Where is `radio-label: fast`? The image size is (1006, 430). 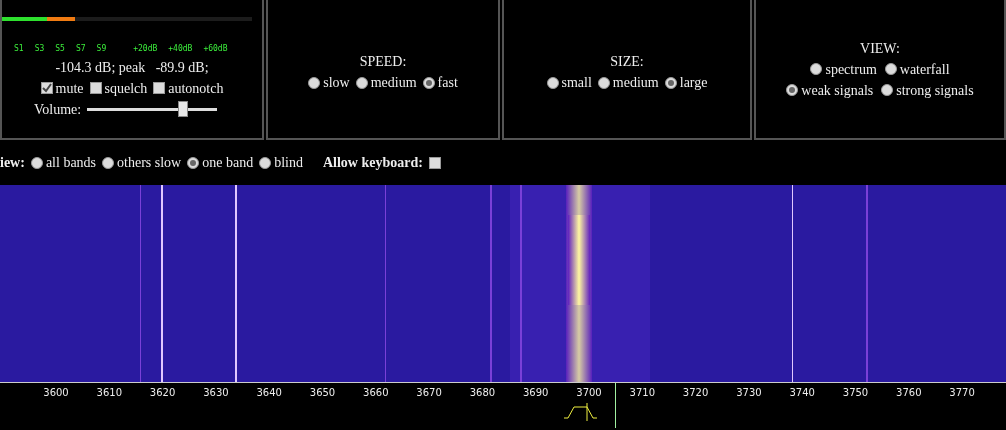
radio-label: fast is located at coordinates (447, 83).